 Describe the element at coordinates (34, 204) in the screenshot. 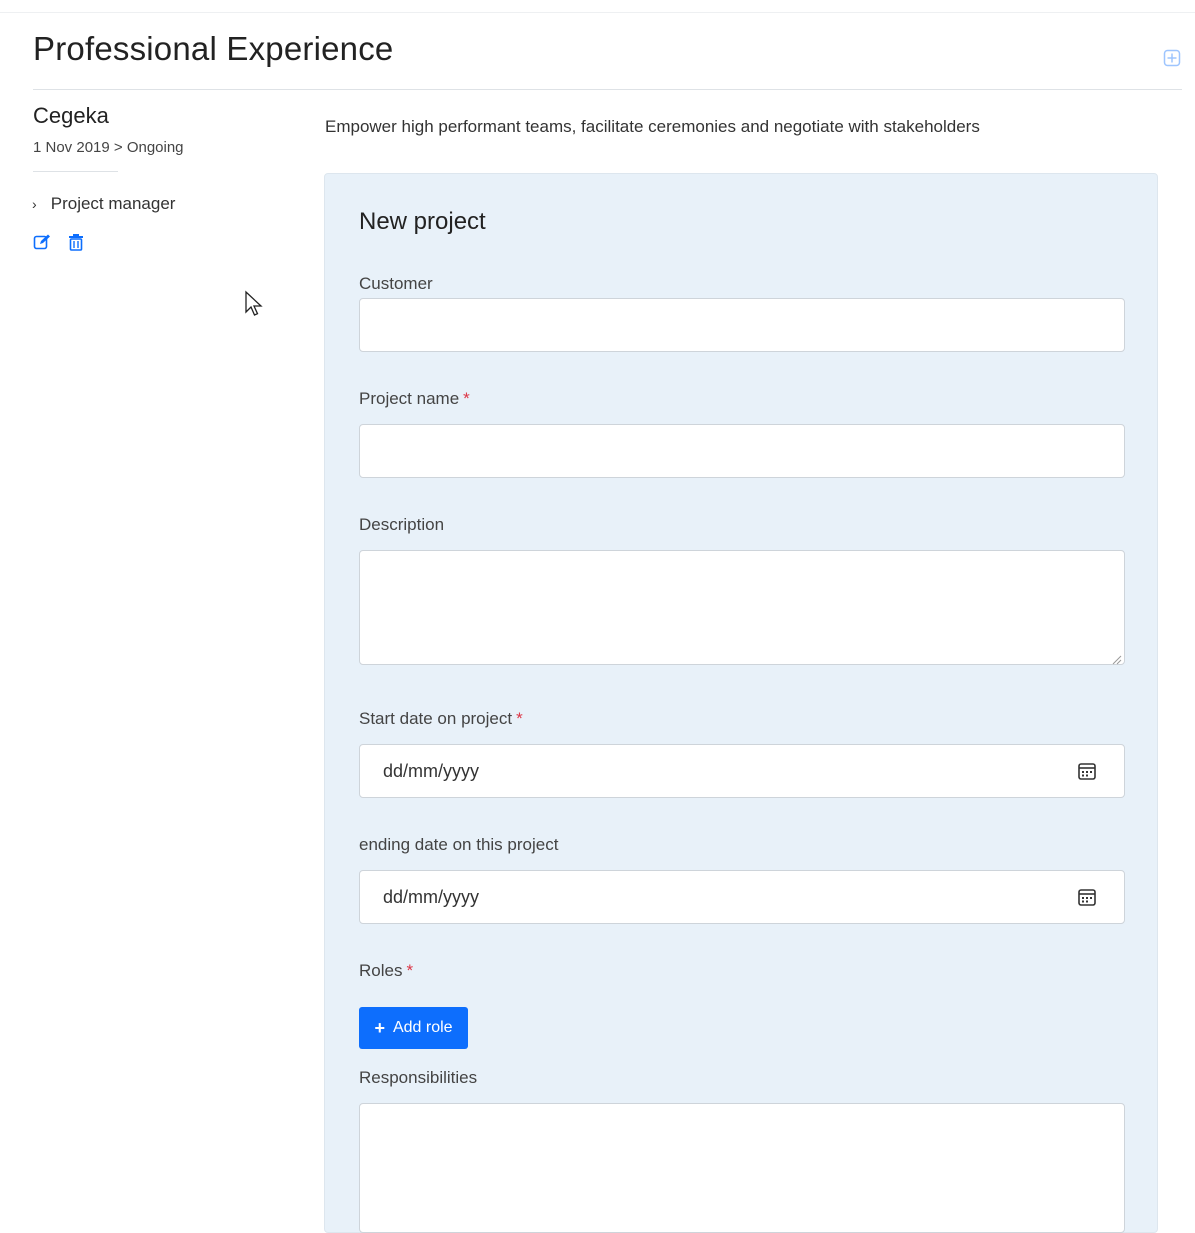

I see `chevron-right-icon: ›` at that location.